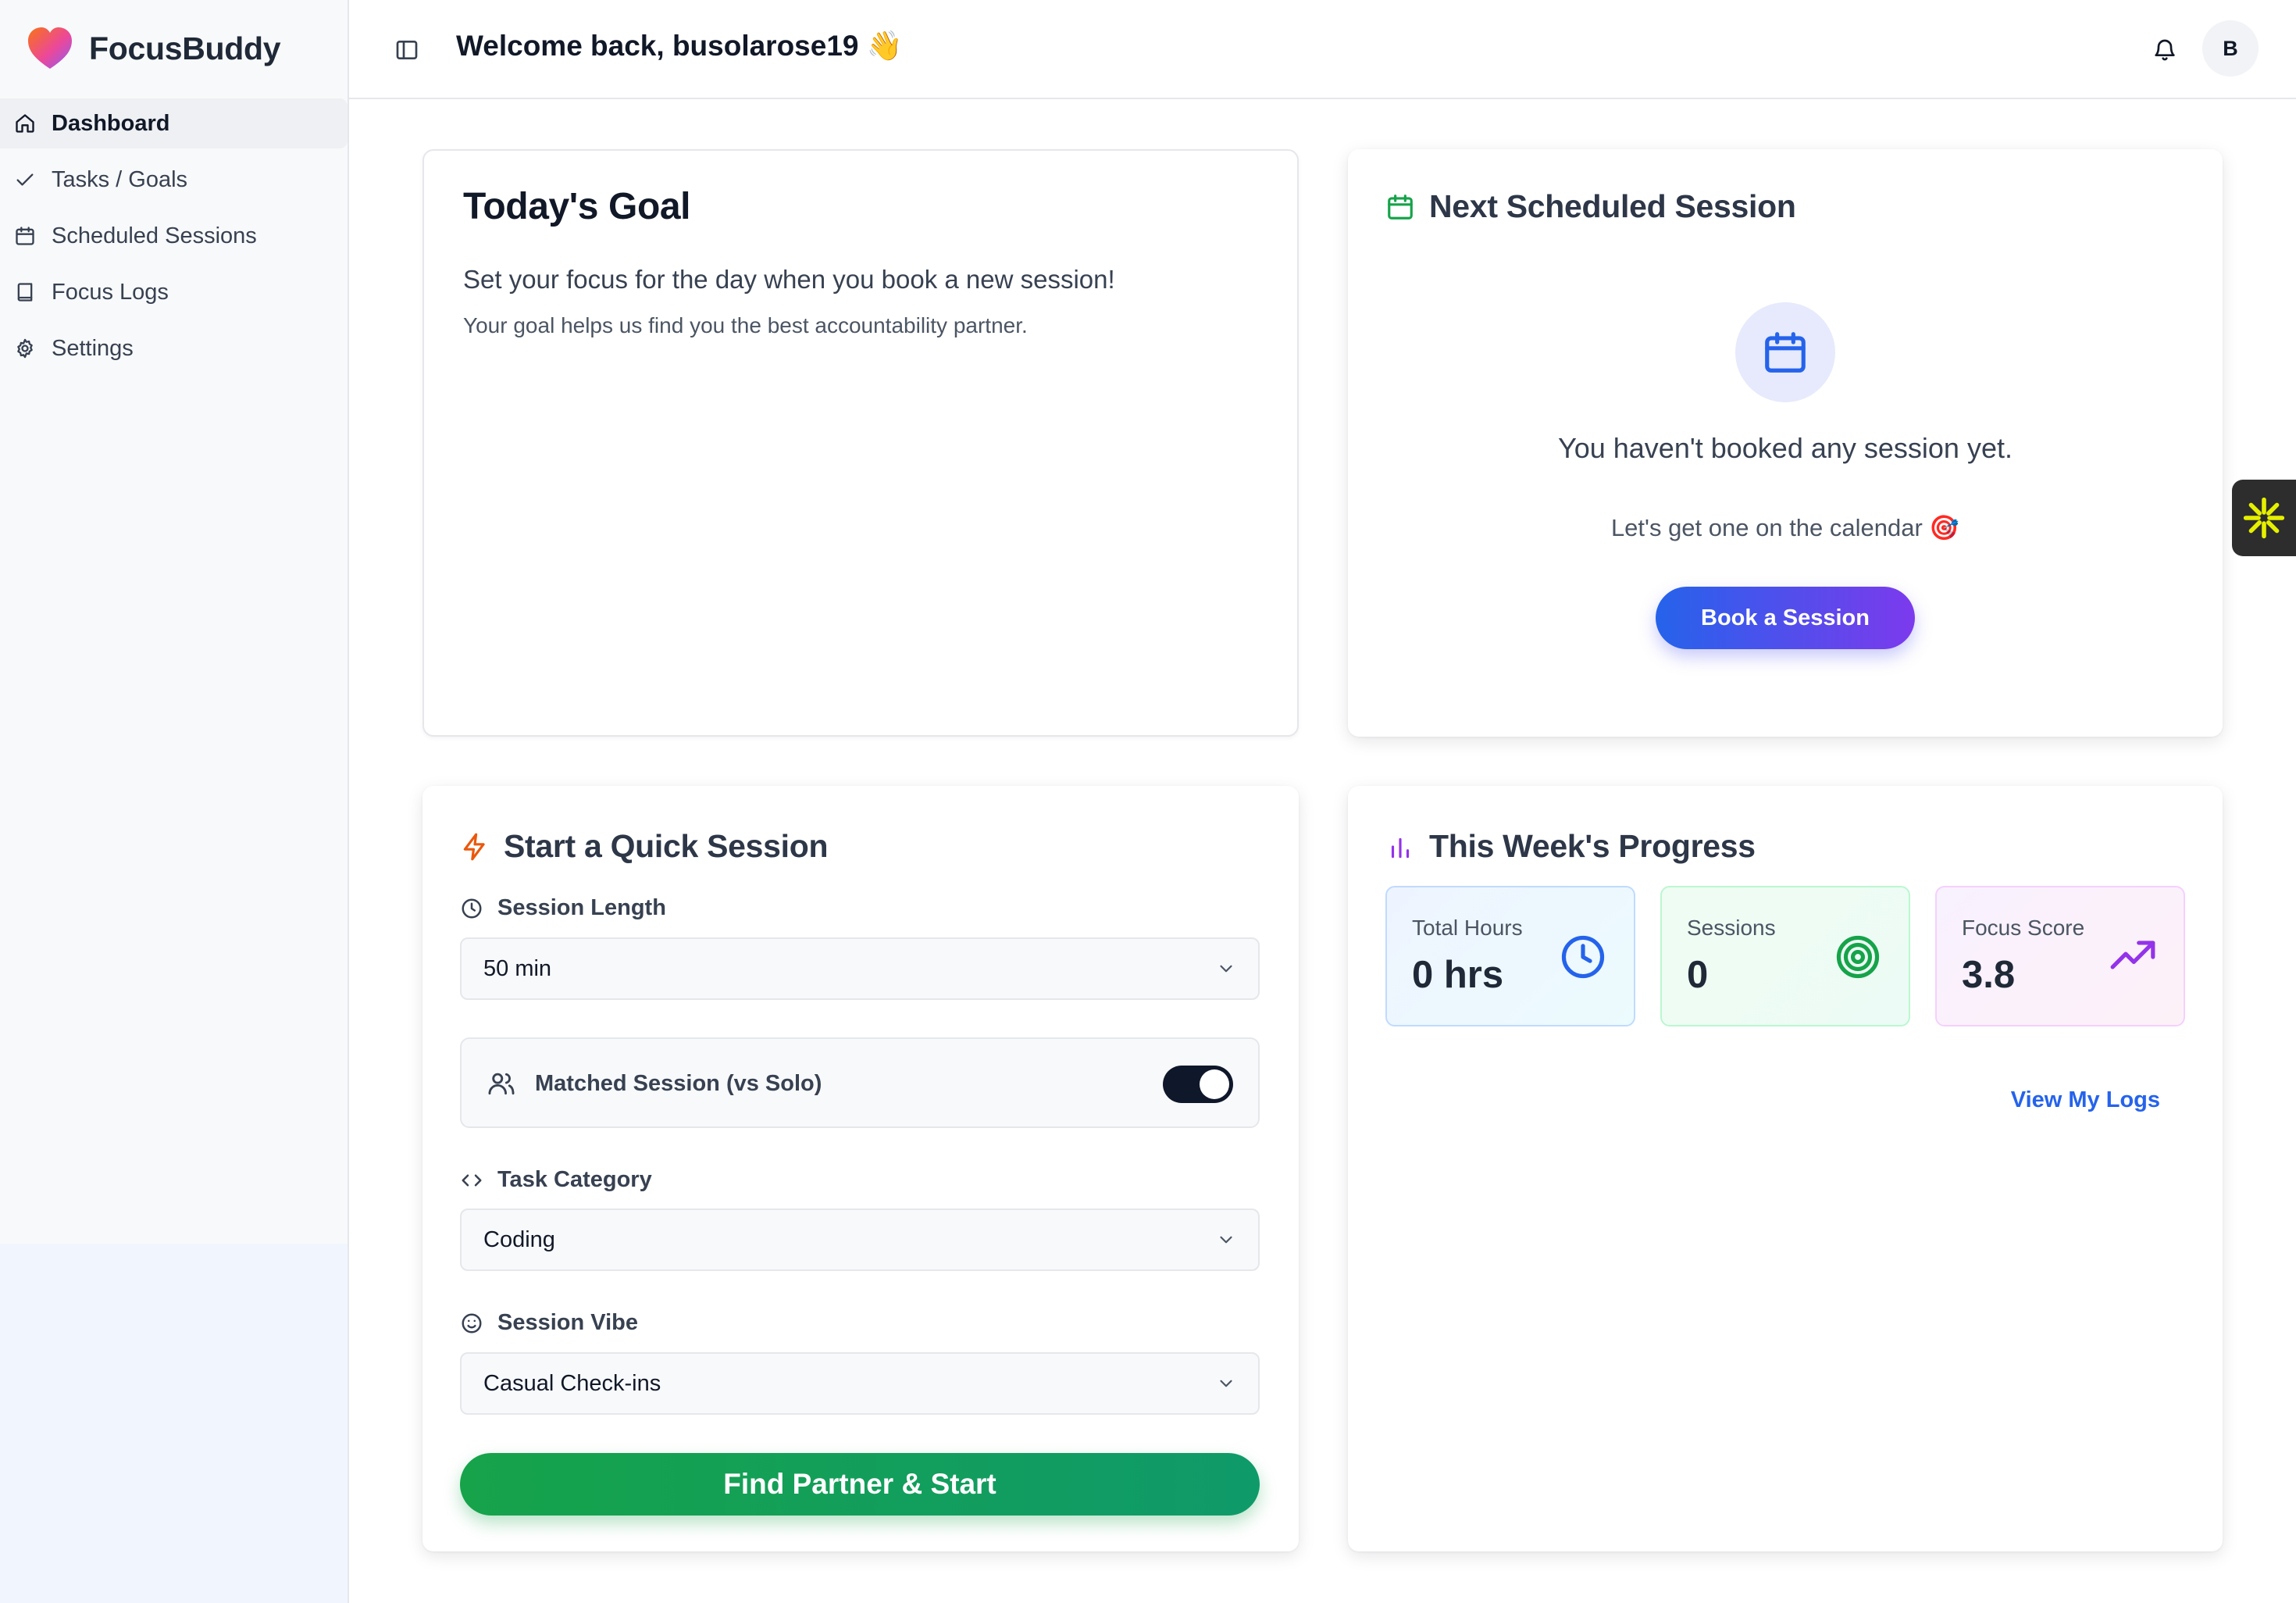 This screenshot has height=1603, width=2296. What do you see at coordinates (2132, 955) in the screenshot?
I see `trending-up-icon` at bounding box center [2132, 955].